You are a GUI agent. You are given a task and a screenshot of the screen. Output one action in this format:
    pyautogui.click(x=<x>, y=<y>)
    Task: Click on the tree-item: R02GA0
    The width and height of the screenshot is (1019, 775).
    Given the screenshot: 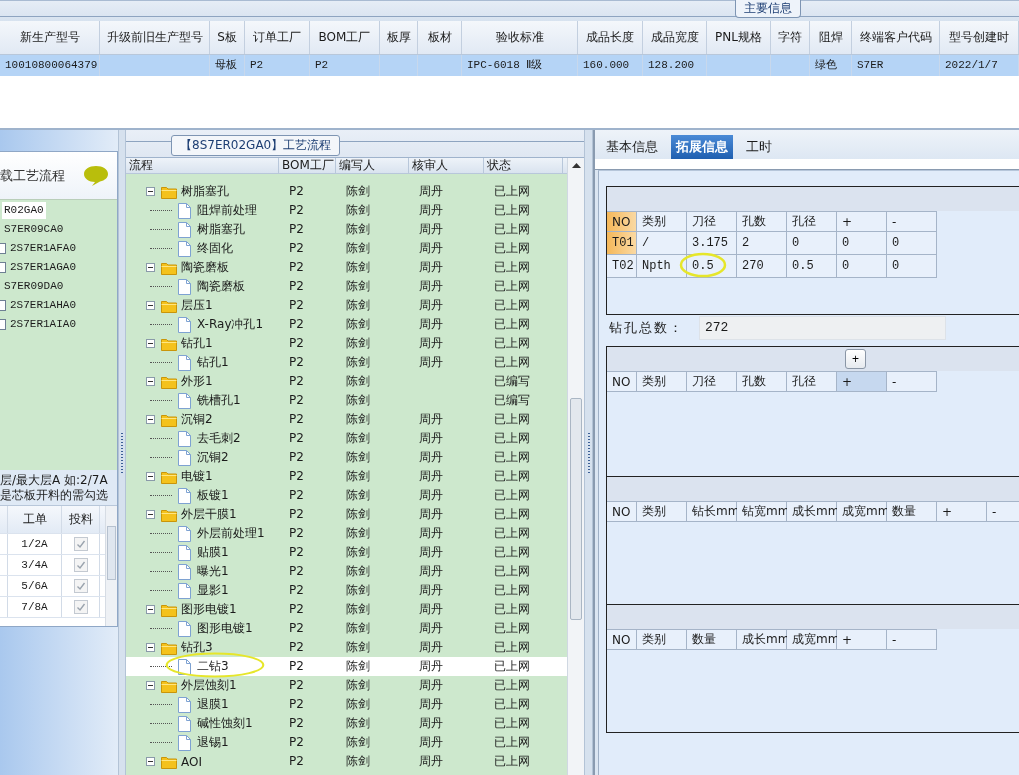 What is the action you would take?
    pyautogui.click(x=24, y=210)
    